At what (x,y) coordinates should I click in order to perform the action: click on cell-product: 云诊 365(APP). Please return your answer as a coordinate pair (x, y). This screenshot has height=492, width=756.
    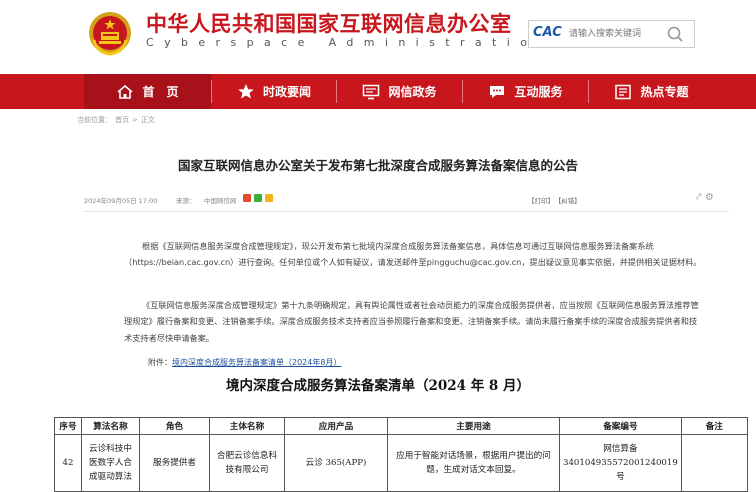
    Looking at the image, I should click on (336, 463).